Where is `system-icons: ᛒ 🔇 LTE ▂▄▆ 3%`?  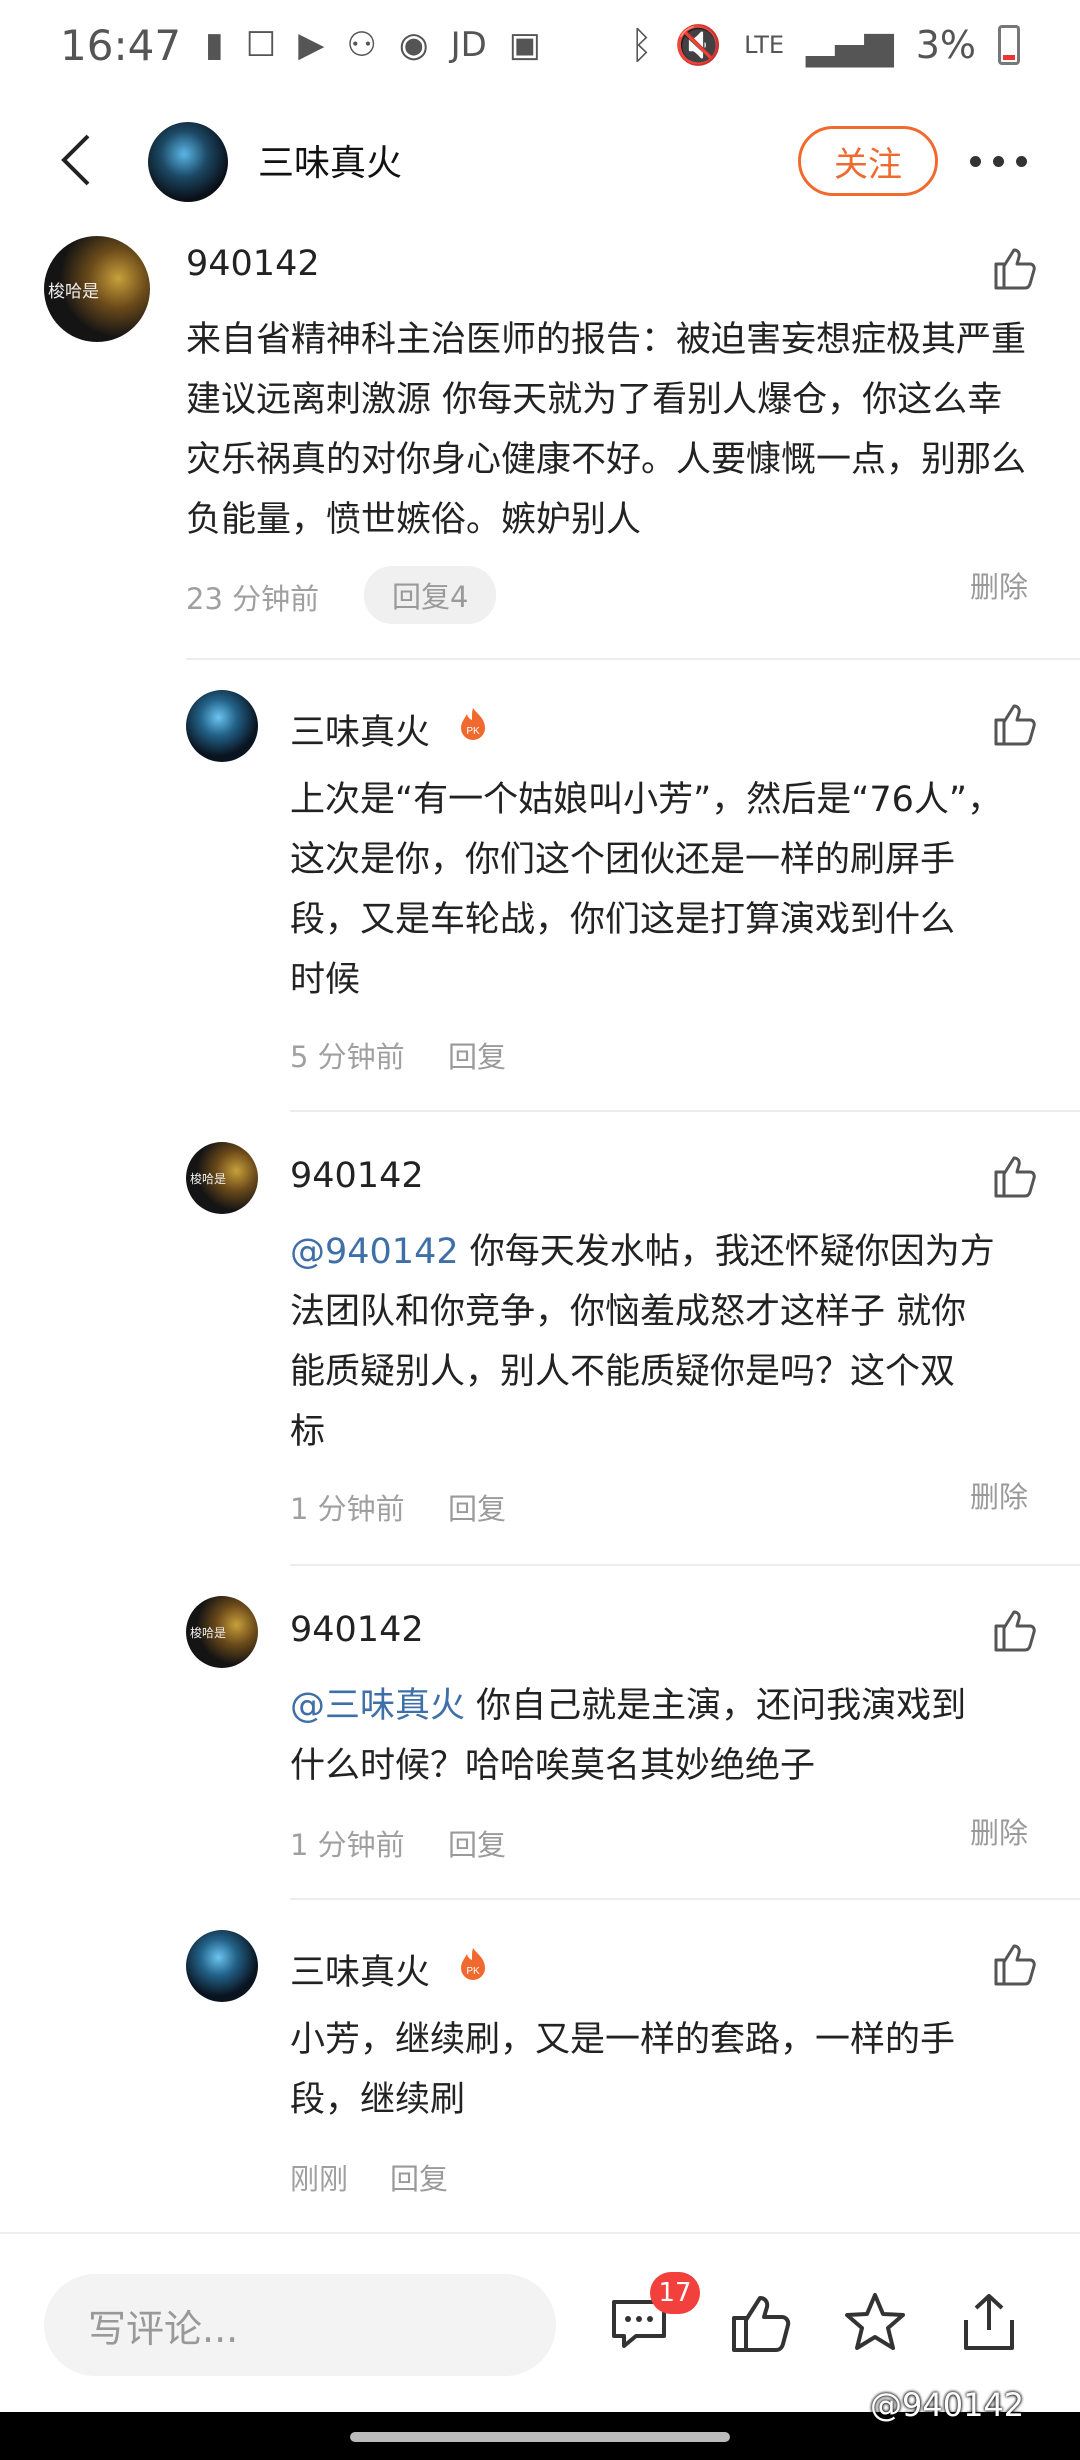 system-icons: ᛒ 🔇 LTE ▂▄▆ 3% is located at coordinates (825, 45).